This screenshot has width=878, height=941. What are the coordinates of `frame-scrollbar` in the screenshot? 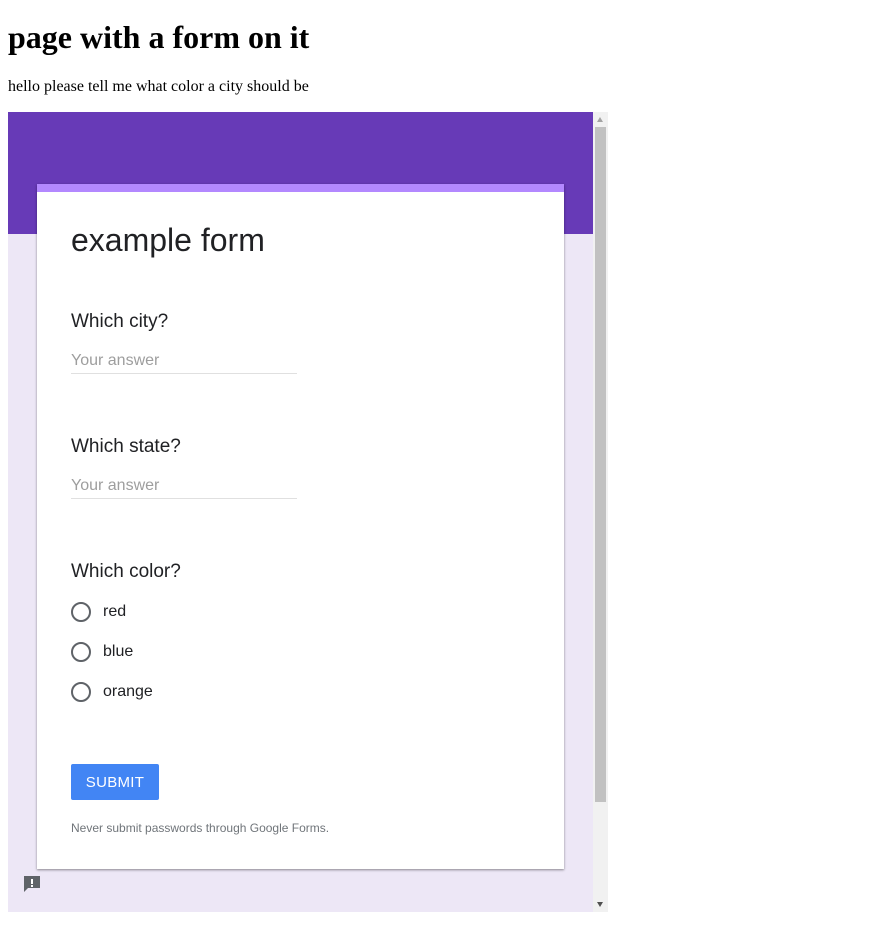 It's located at (600, 512).